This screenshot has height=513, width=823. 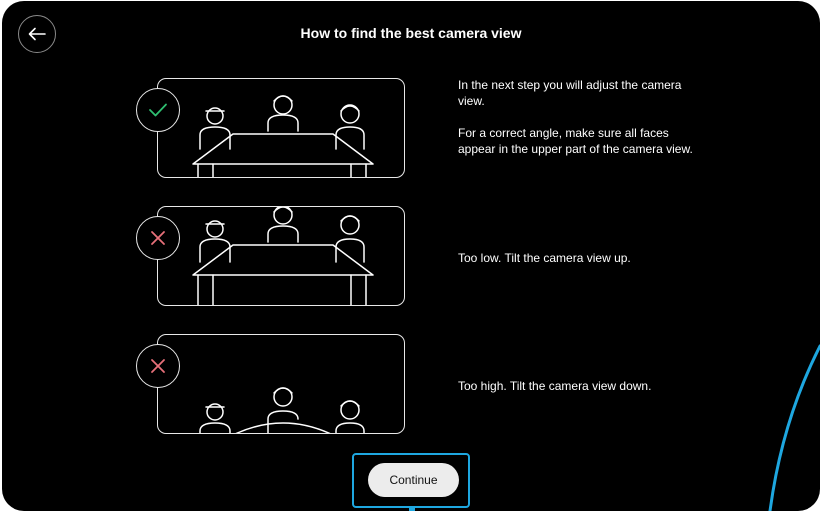 I want to click on page-title: How to find the best camera view, so click(x=411, y=33).